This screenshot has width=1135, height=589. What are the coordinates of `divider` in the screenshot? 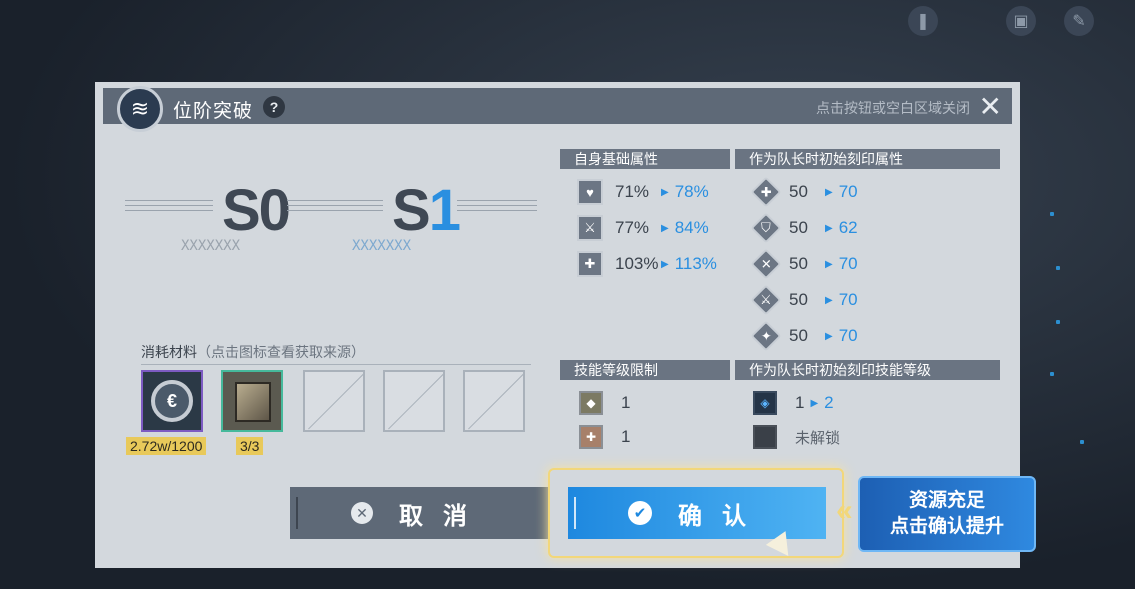 It's located at (336, 364).